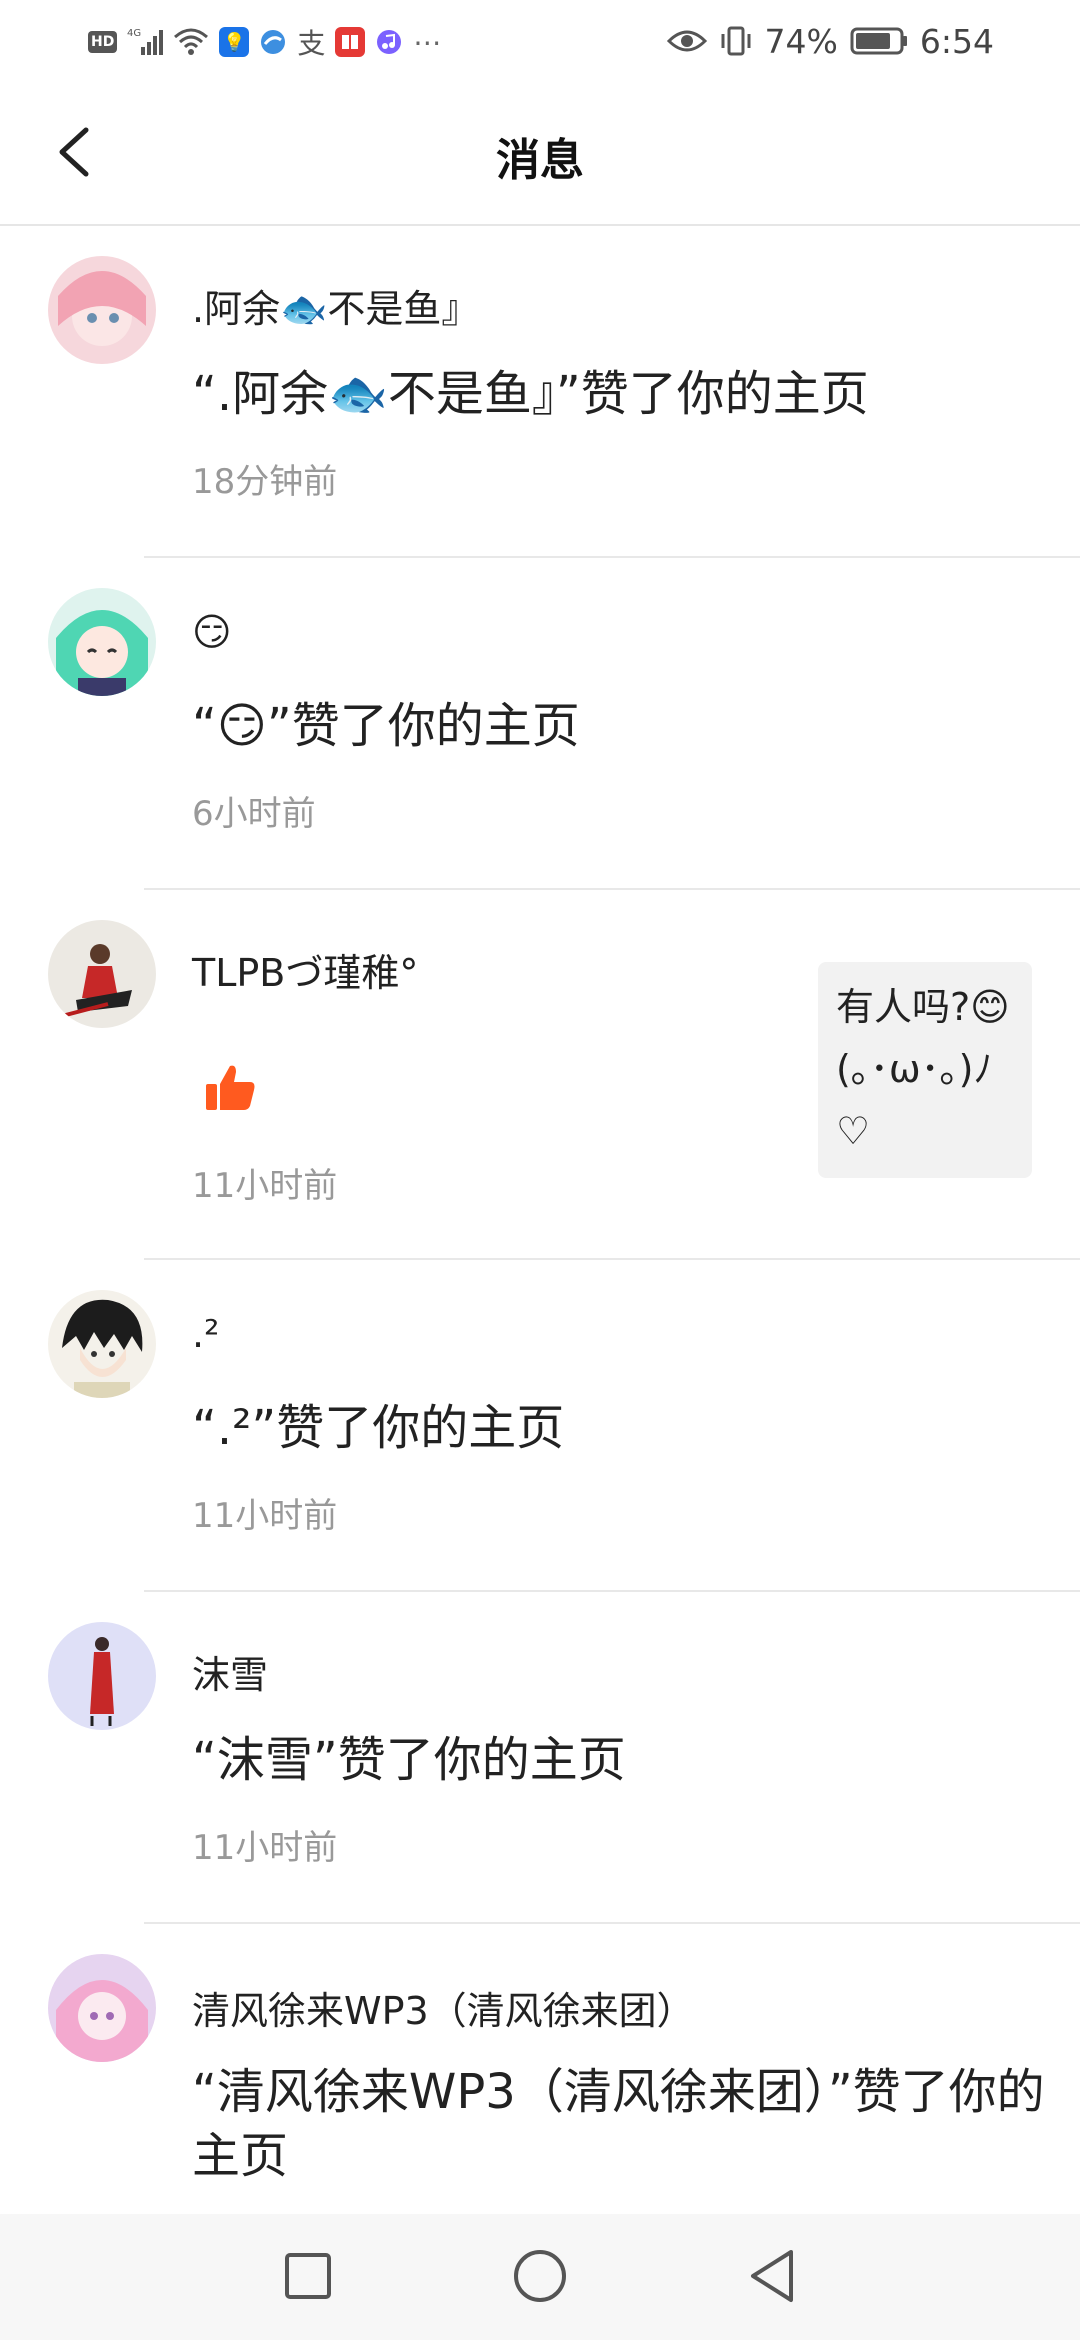 The height and width of the screenshot is (2340, 1080). Describe the element at coordinates (378, 1428) in the screenshot. I see `message-text: “.²”赞了你的主页` at that location.